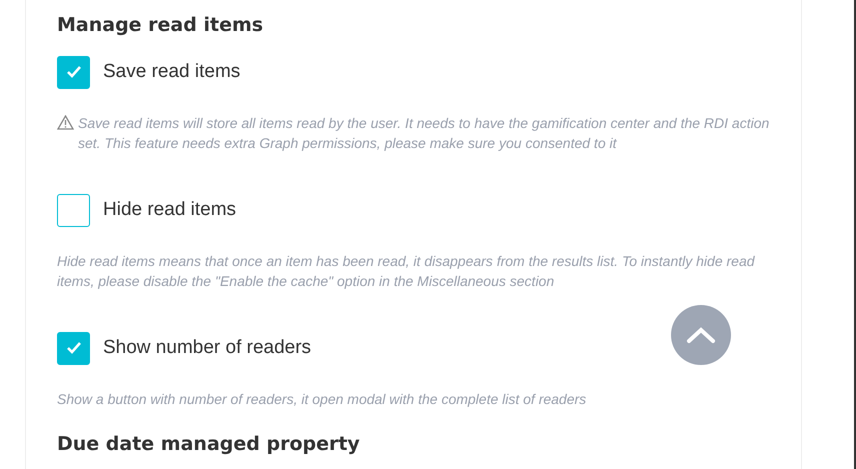 The width and height of the screenshot is (856, 469). I want to click on section-title: Manage read items, so click(160, 25).